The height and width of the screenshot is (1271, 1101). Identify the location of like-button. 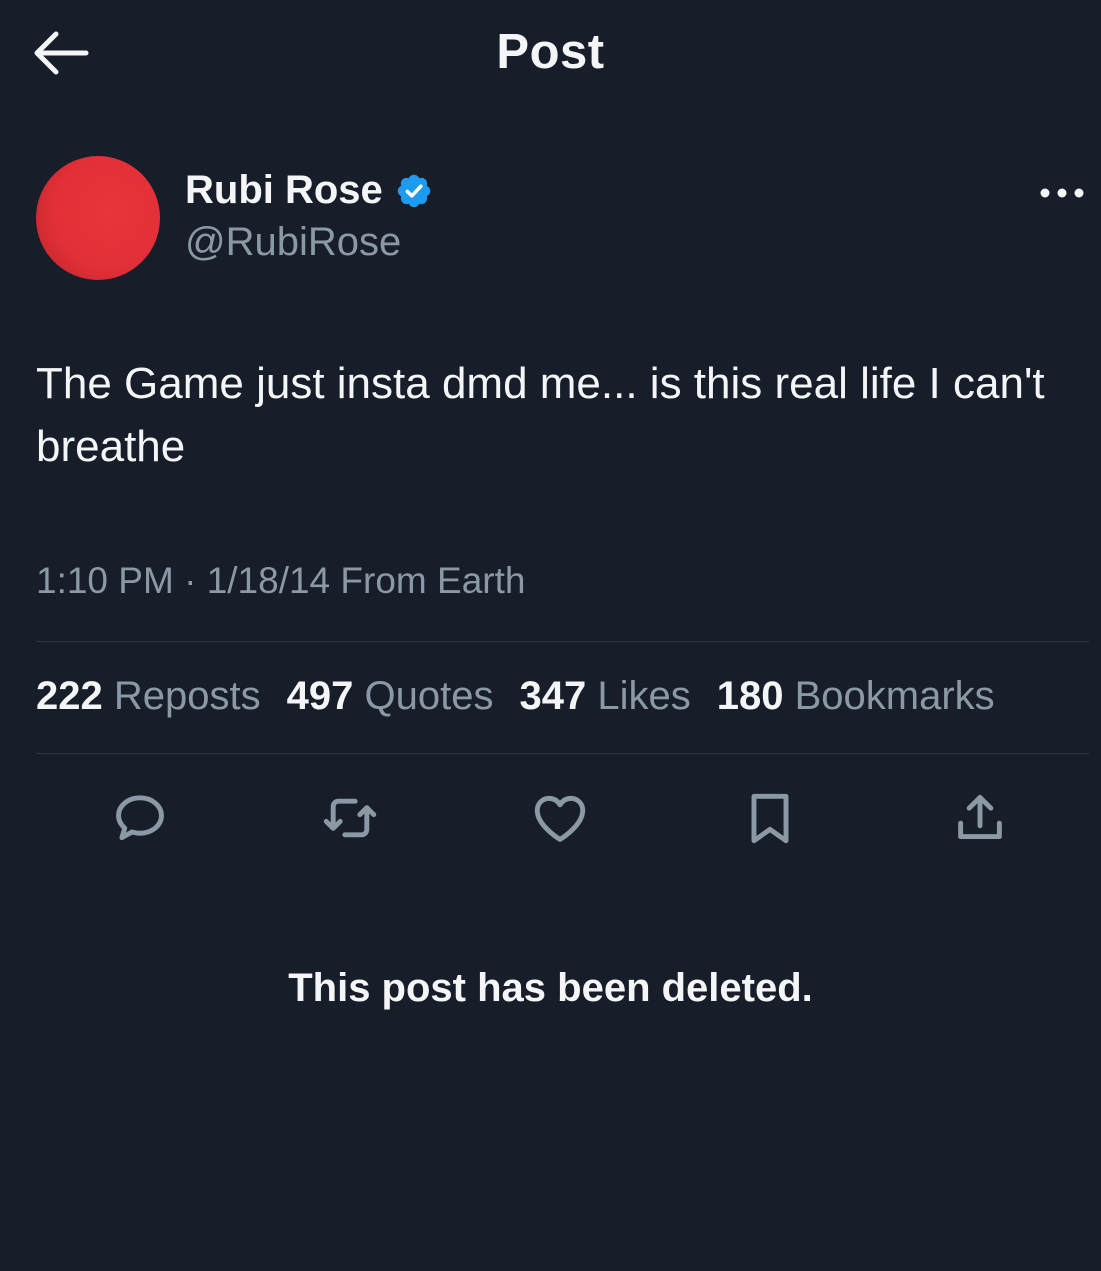
(560, 818).